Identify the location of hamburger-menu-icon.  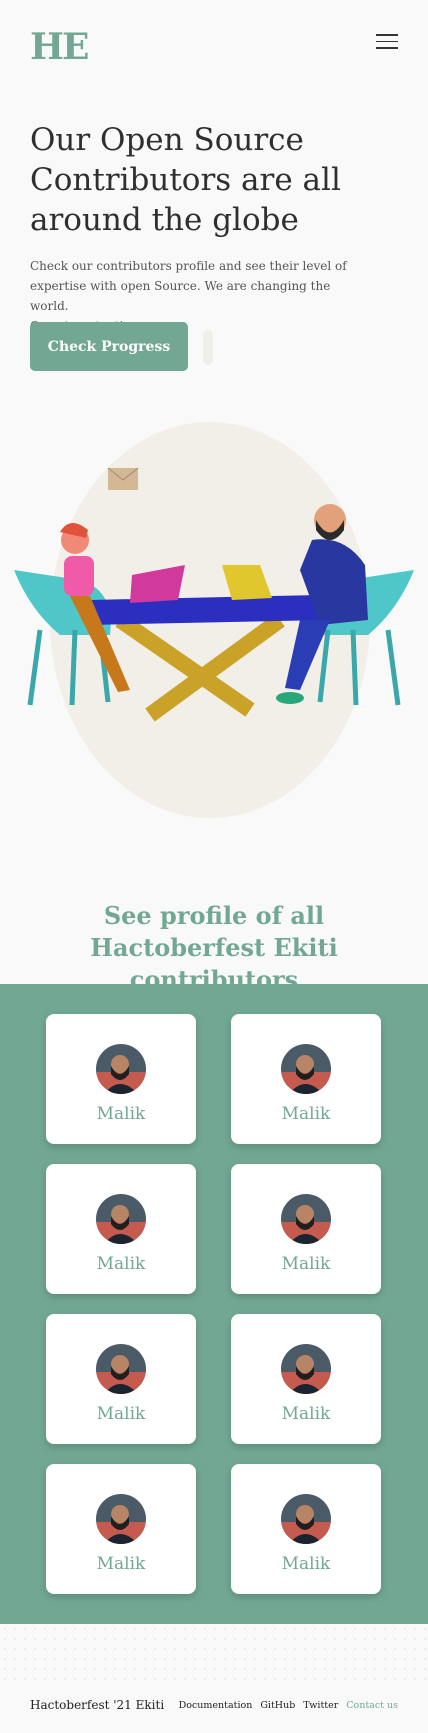
(387, 44).